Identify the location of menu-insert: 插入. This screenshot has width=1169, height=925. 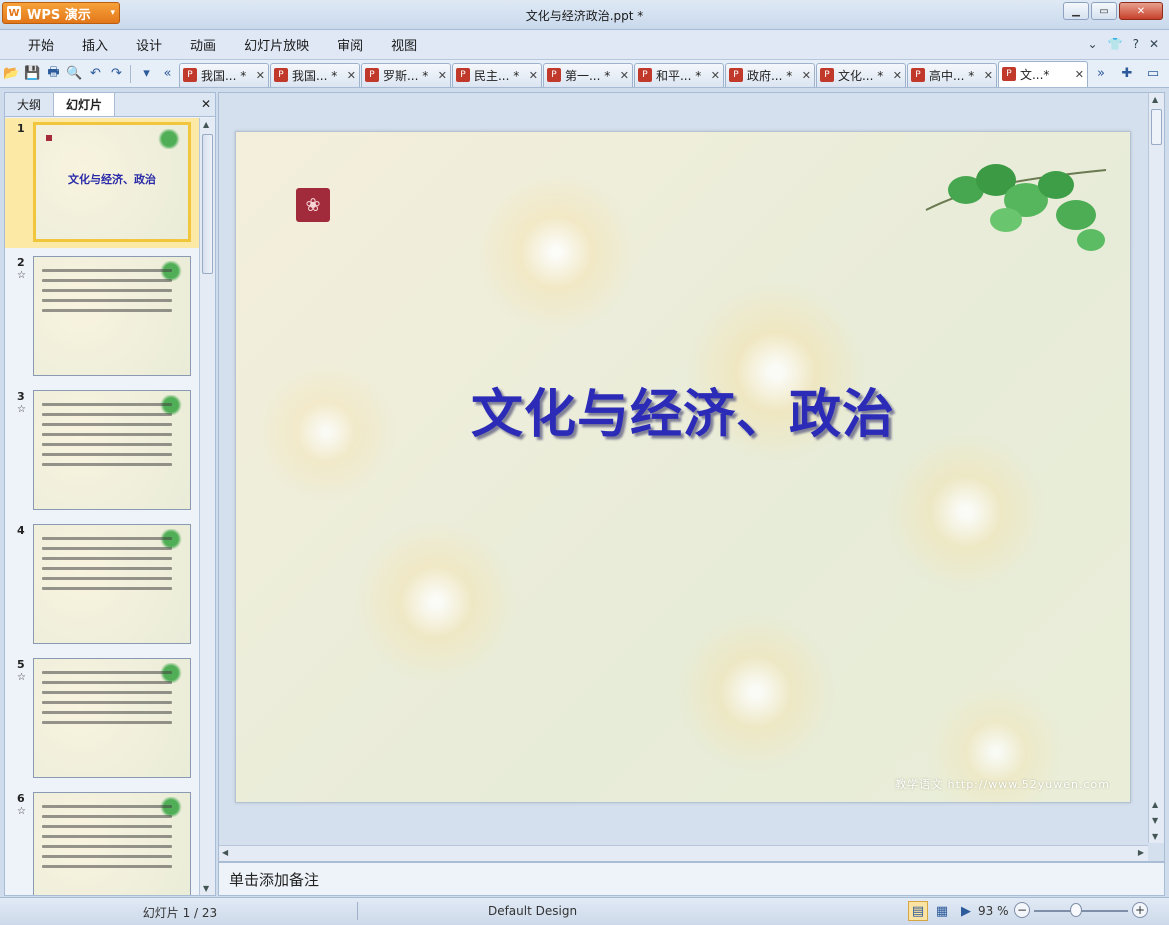
(95, 44).